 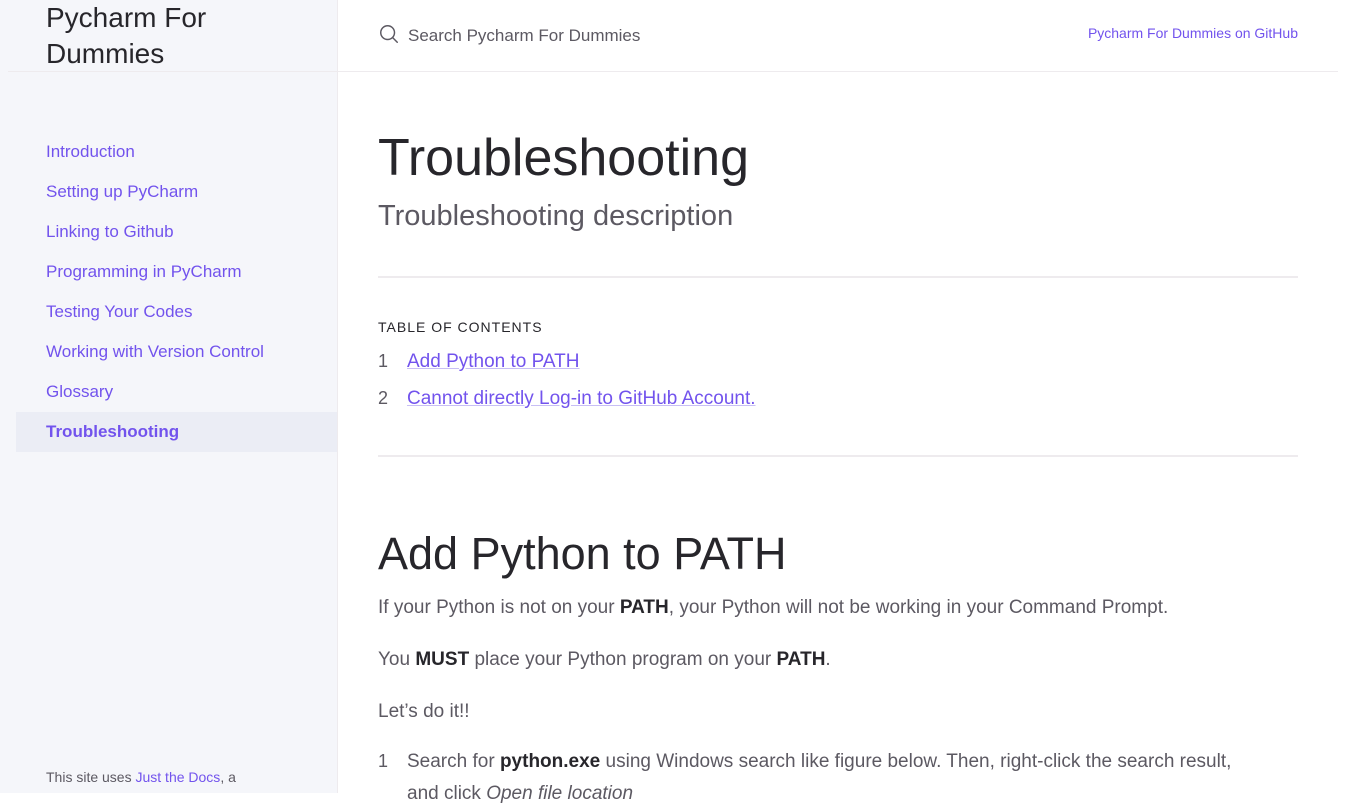 What do you see at coordinates (168, 392) in the screenshot?
I see `sidebar-item-glossary: Glossary` at bounding box center [168, 392].